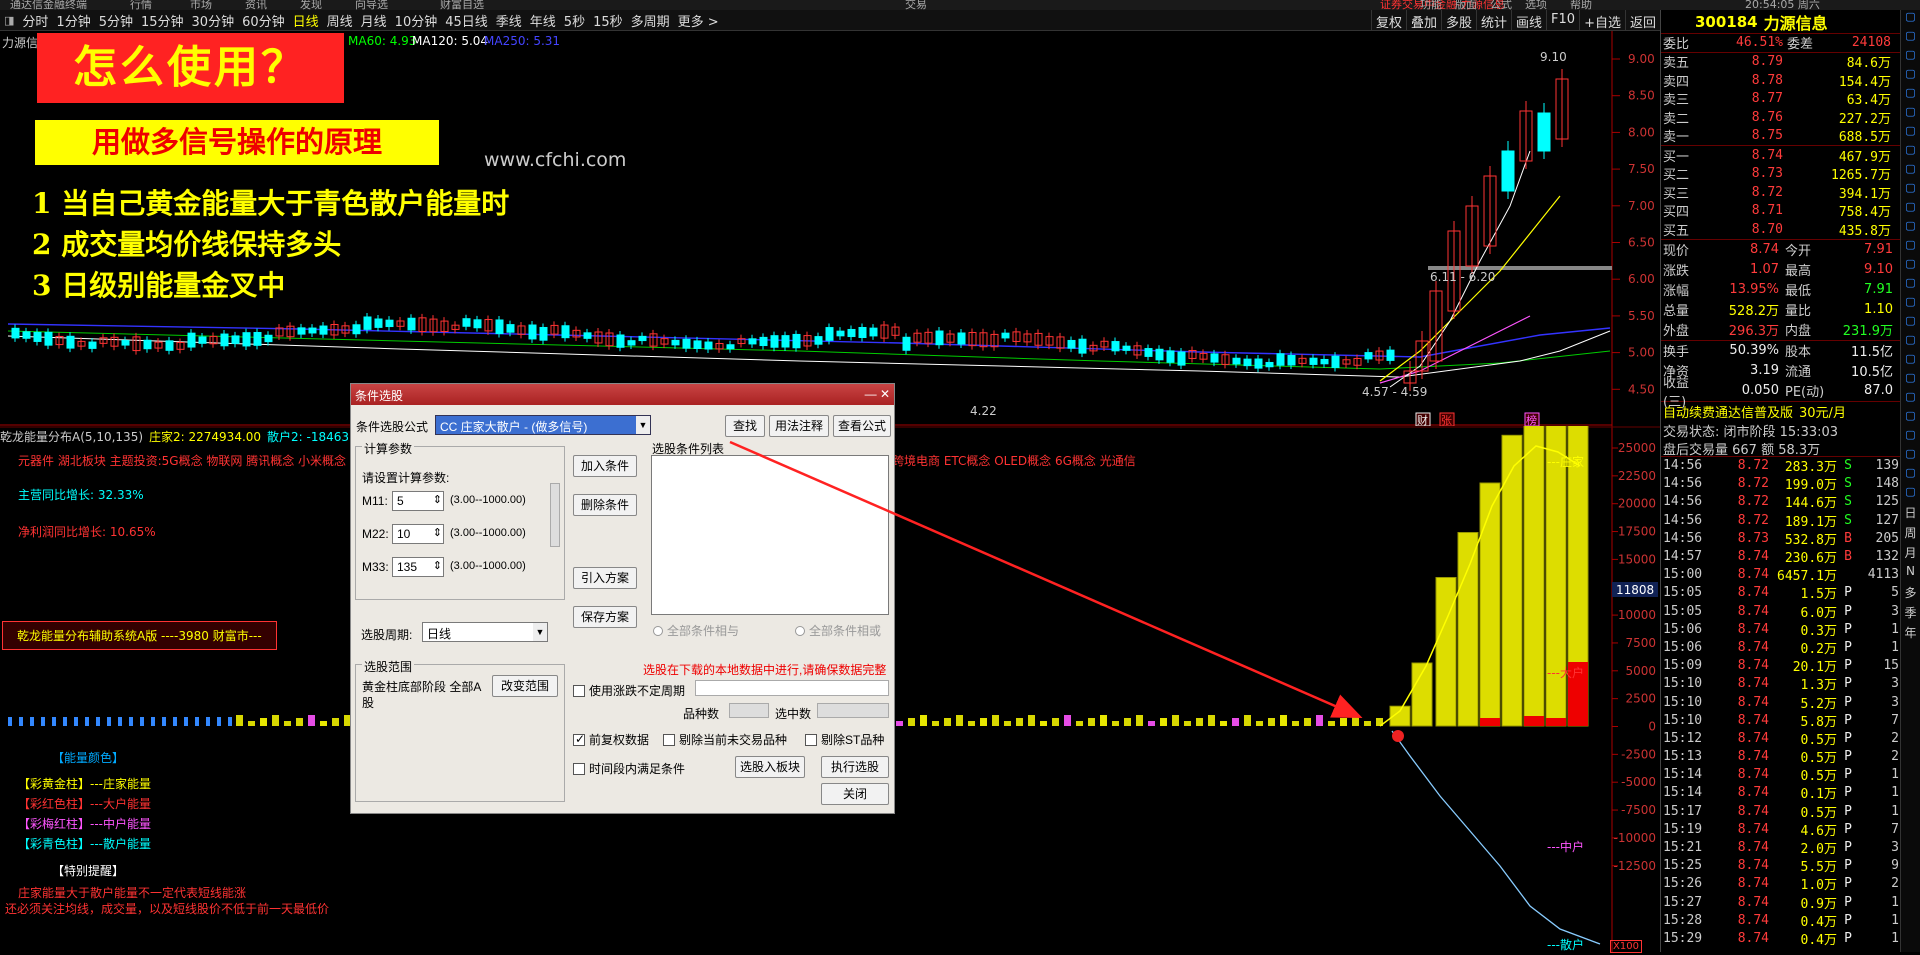 Image resolution: width=1920 pixels, height=955 pixels. What do you see at coordinates (263, 20) in the screenshot?
I see `period-tab: 60分钟` at bounding box center [263, 20].